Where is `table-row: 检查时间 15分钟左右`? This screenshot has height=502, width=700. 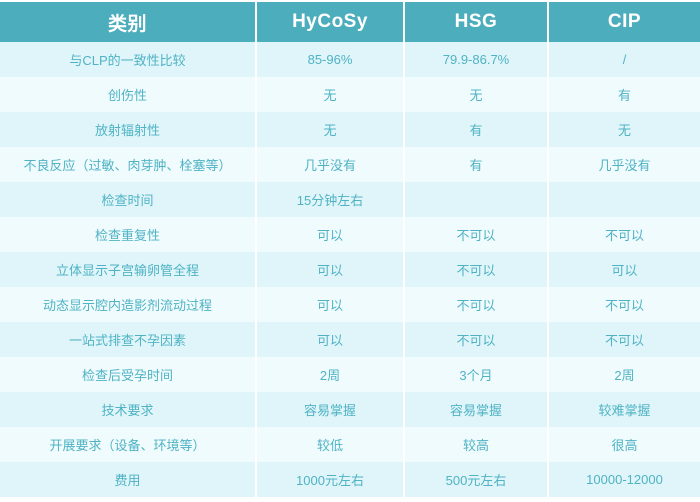 table-row: 检查时间 15分钟左右 is located at coordinates (350, 199).